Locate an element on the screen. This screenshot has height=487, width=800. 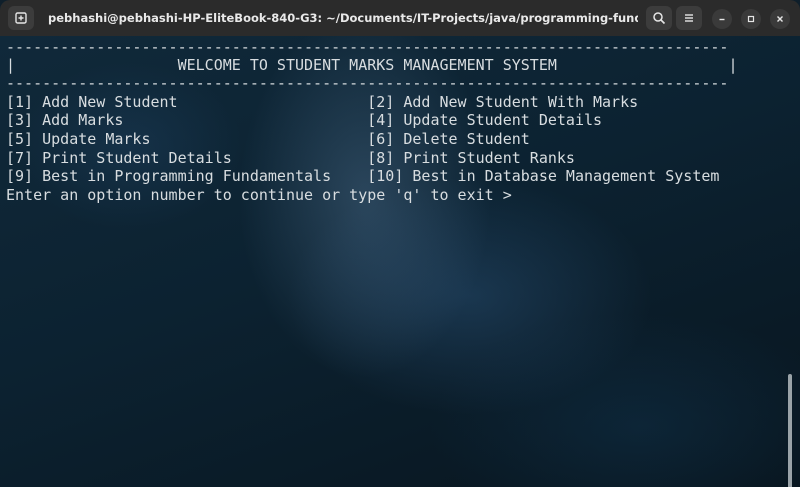
new-tab-button is located at coordinates (21, 18).